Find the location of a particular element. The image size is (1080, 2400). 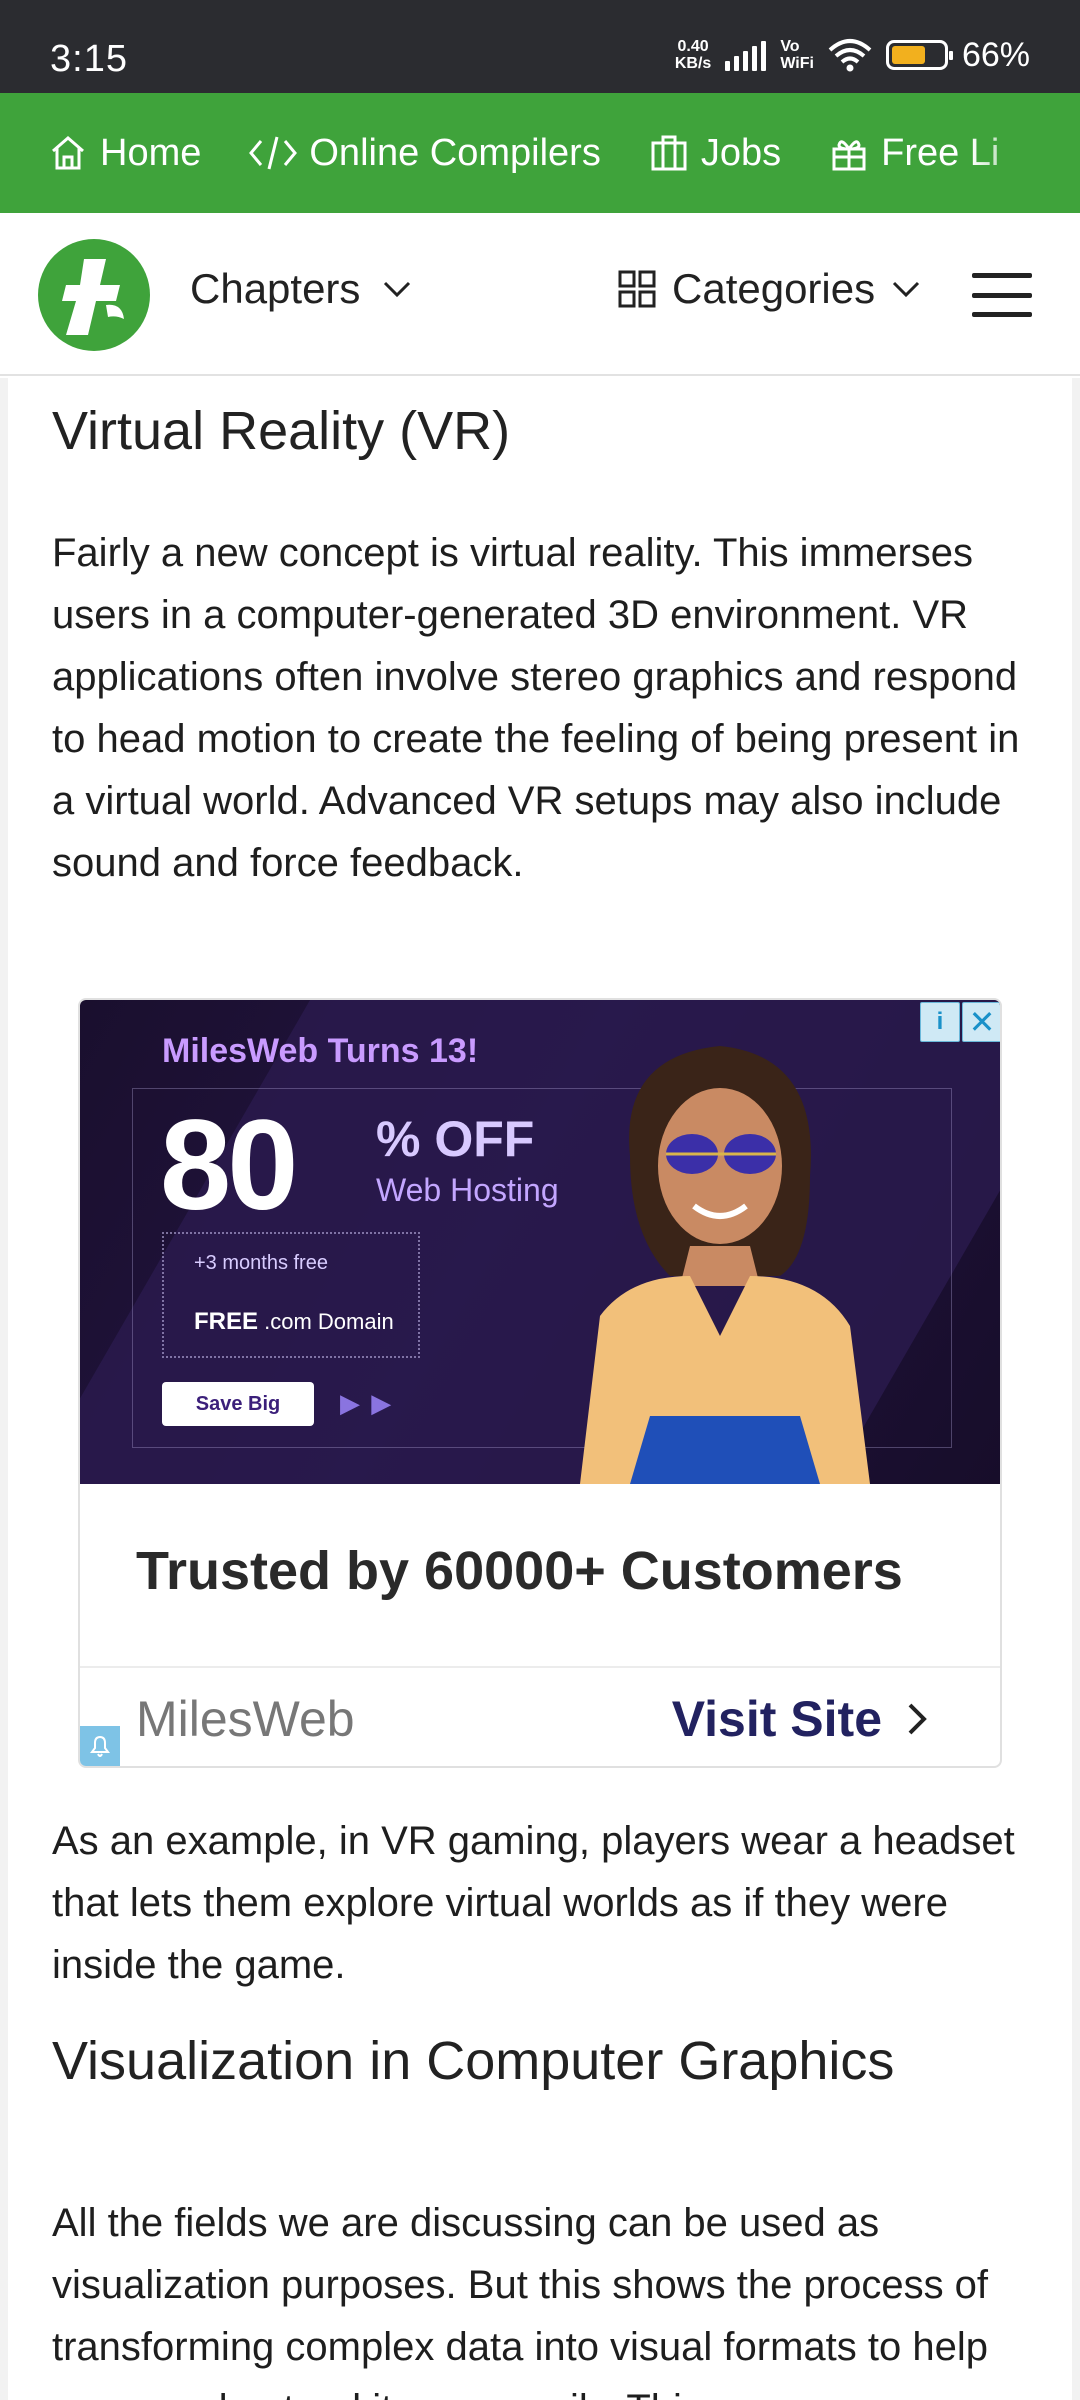

ad-close-icon: ✕ is located at coordinates (981, 1022).